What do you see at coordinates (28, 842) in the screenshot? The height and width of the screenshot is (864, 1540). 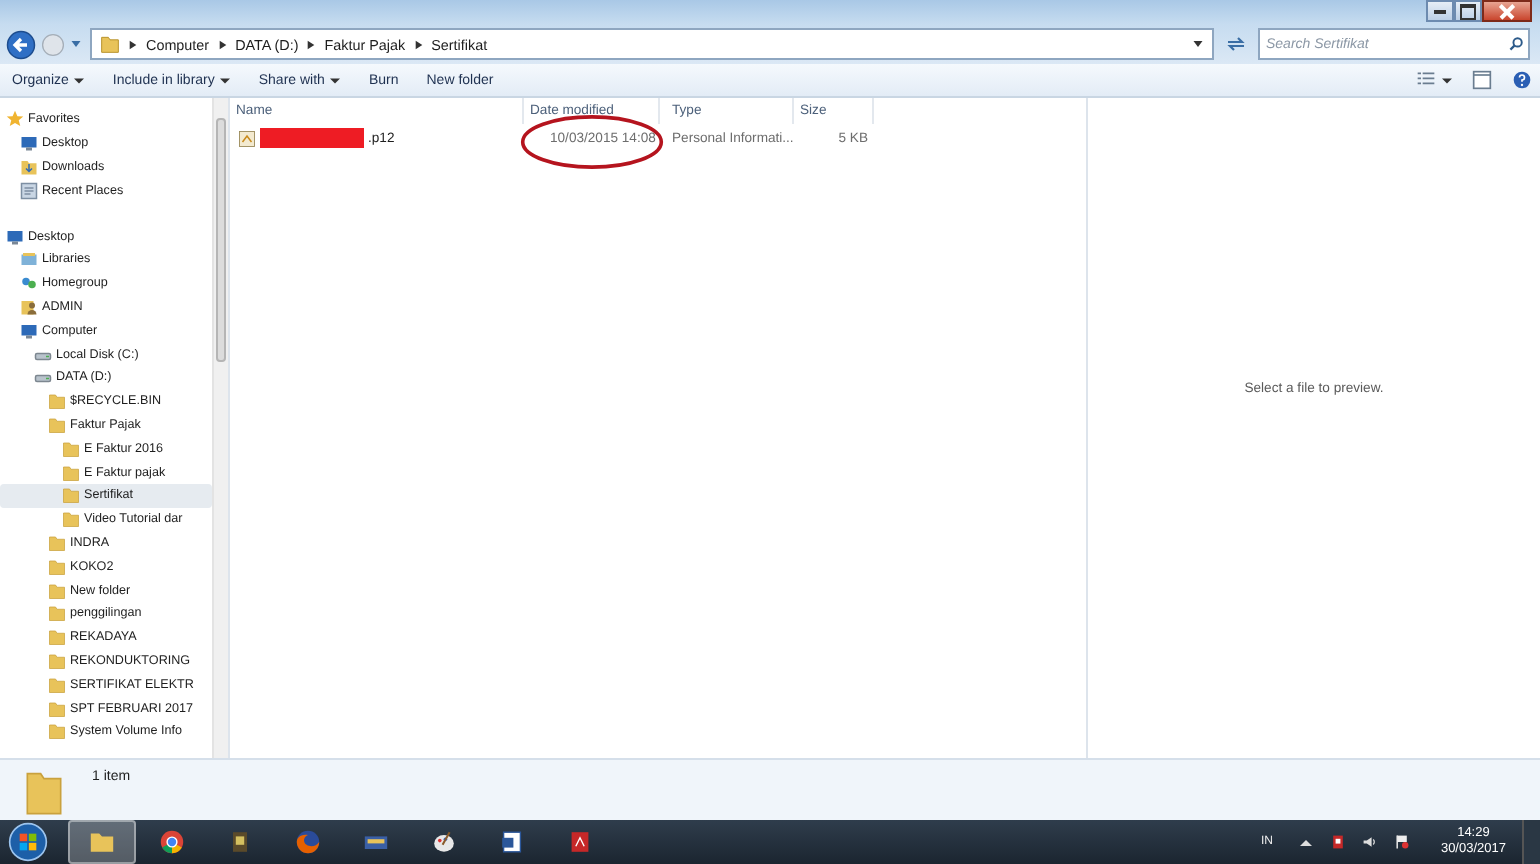 I see `start-button` at bounding box center [28, 842].